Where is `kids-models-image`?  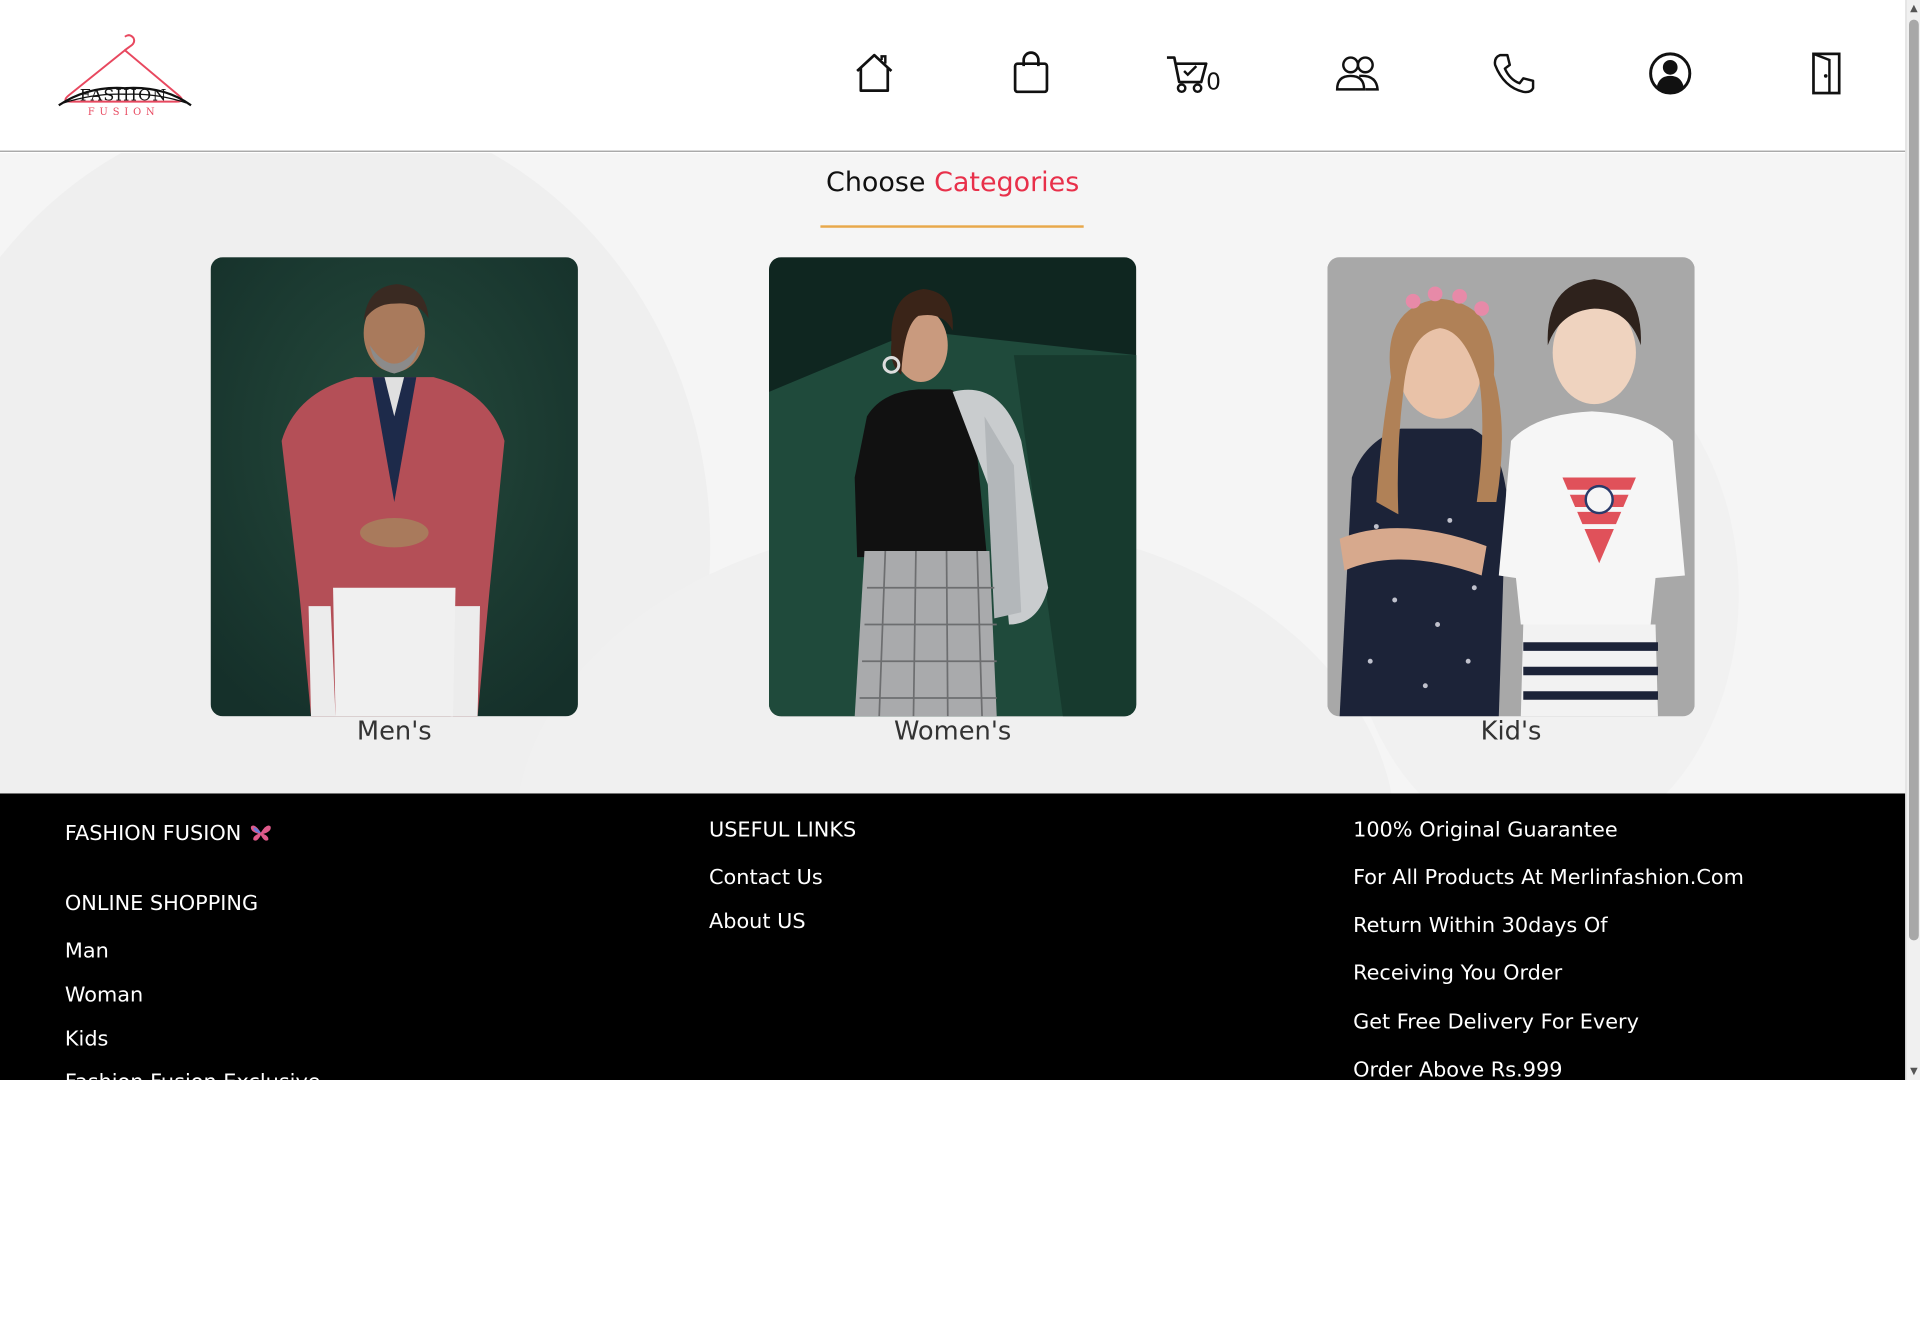 kids-models-image is located at coordinates (1511, 487).